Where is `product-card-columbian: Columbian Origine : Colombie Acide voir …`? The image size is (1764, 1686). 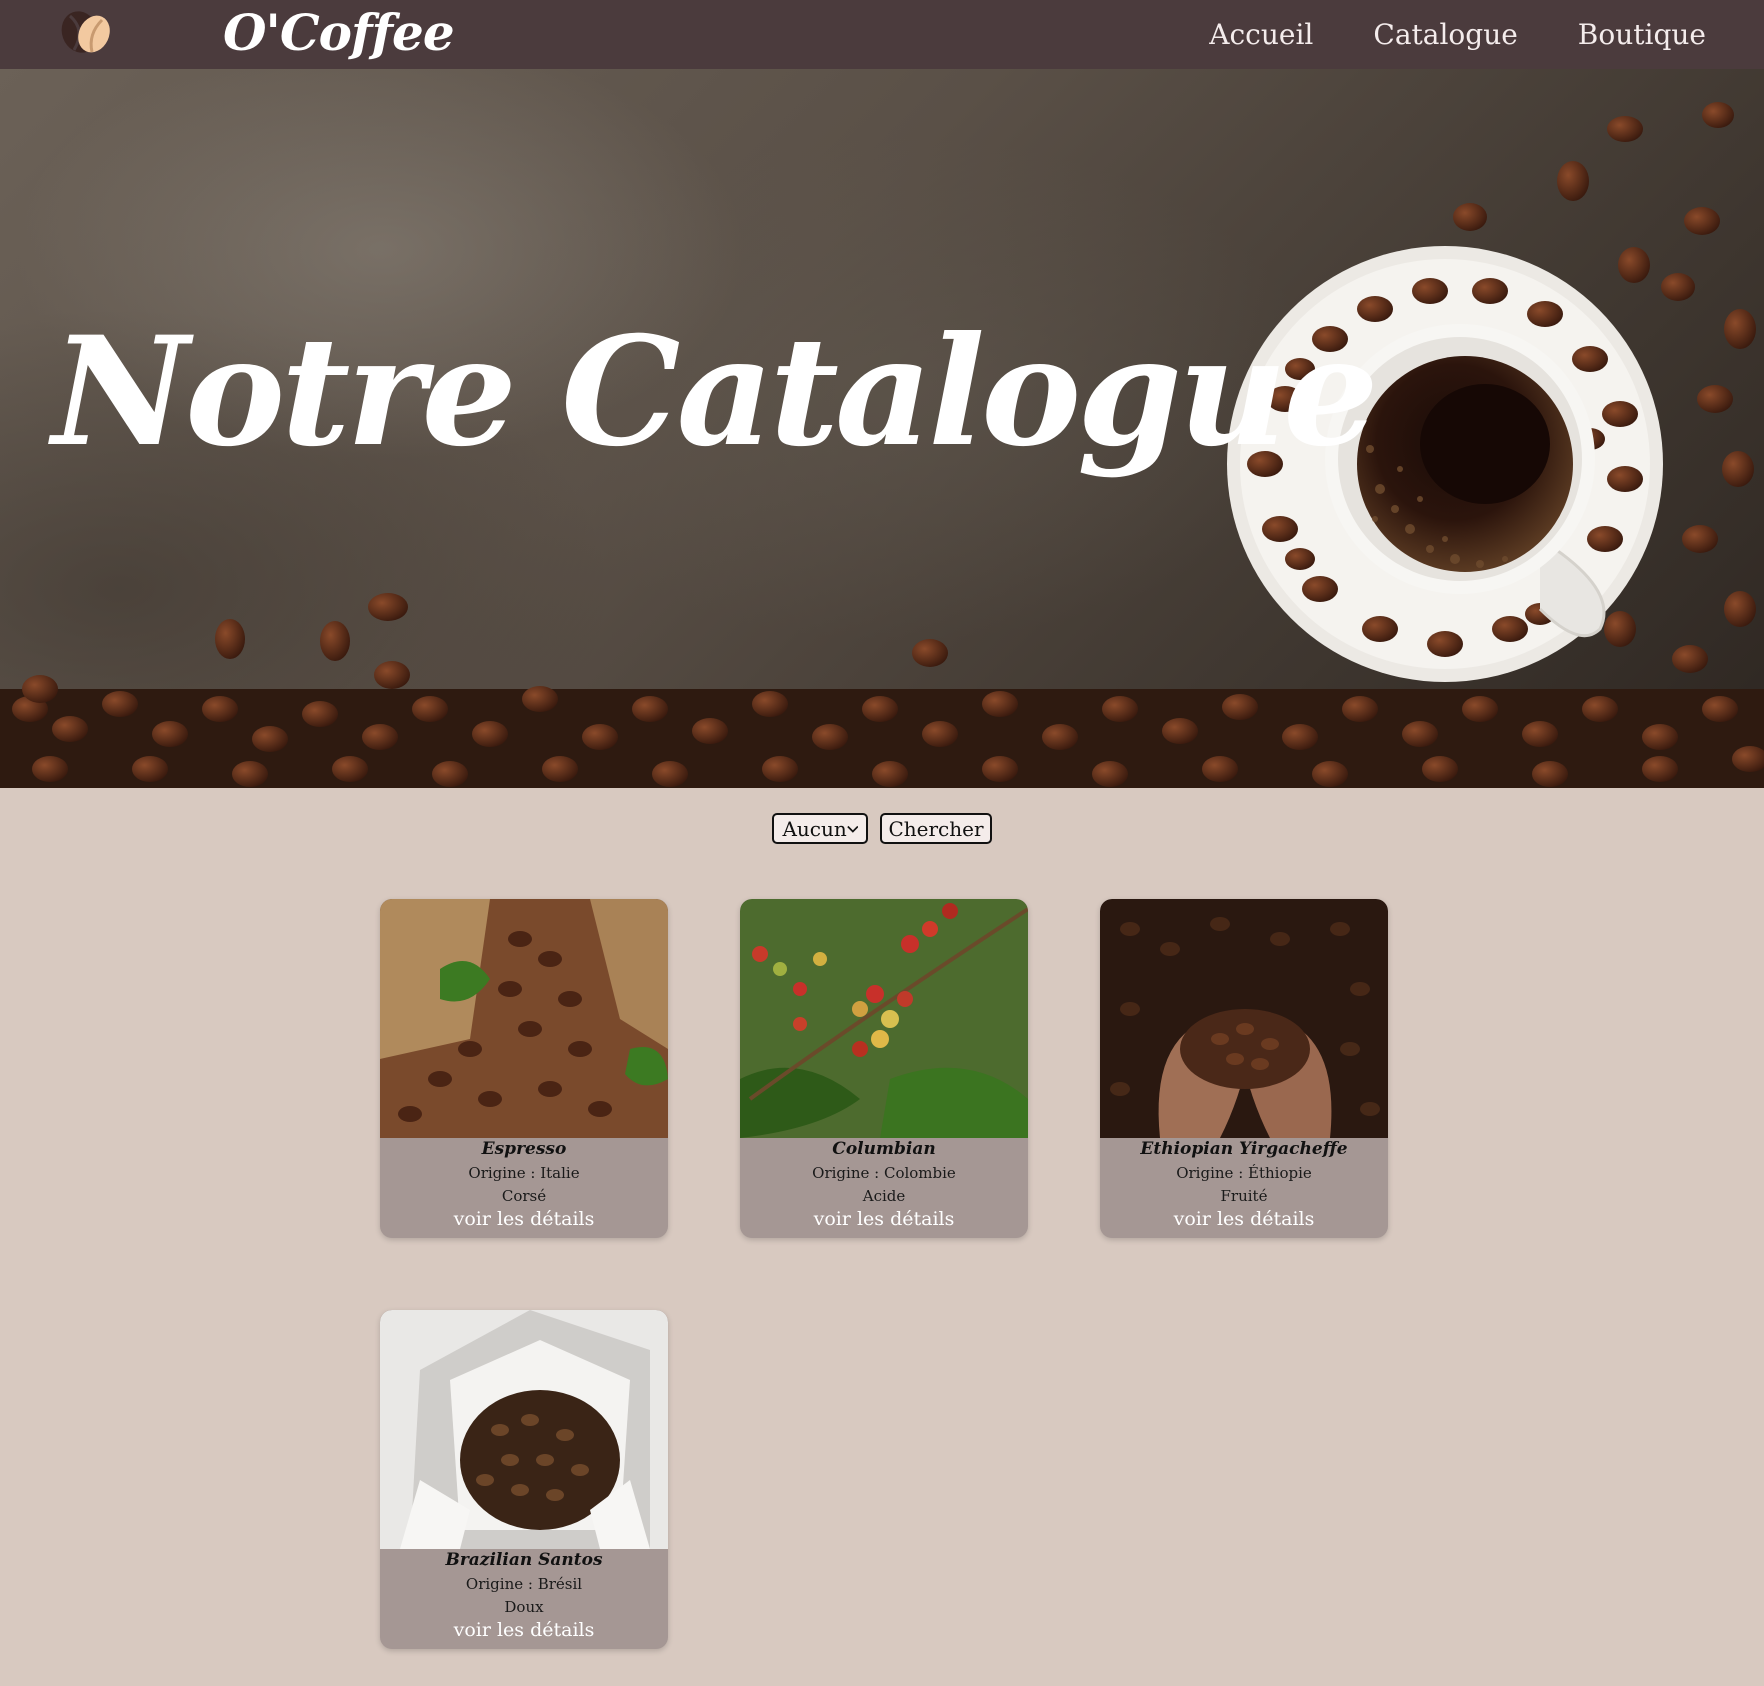
product-card-columbian: Columbian Origine : Colombie Acide voir … is located at coordinates (884, 1068).